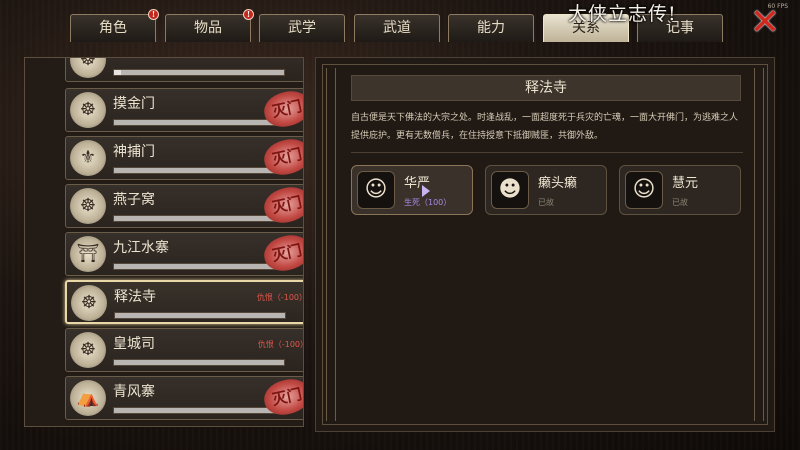 The height and width of the screenshot is (450, 800). Describe the element at coordinates (428, 202) in the screenshot. I see `member-status: 生死（100）` at that location.